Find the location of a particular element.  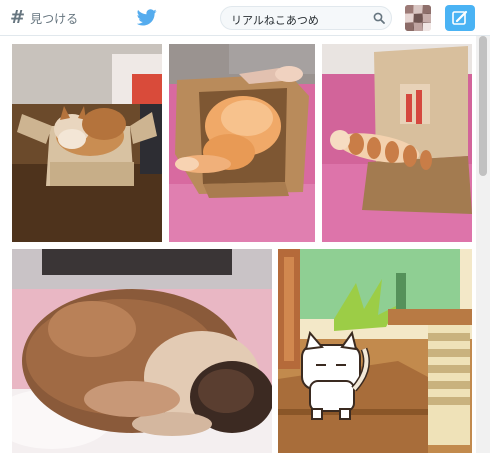

compose-tweet-button is located at coordinates (460, 18).